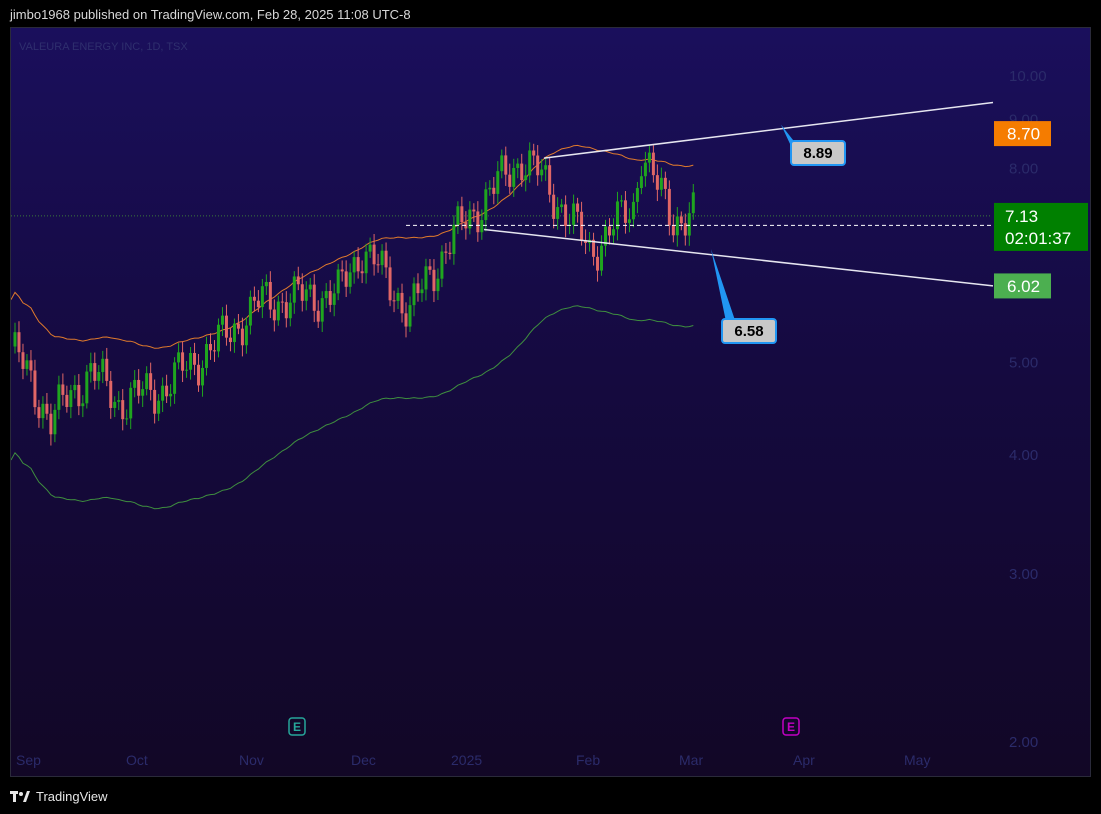 The width and height of the screenshot is (1101, 814). Describe the element at coordinates (1023, 168) in the screenshot. I see `y-tick-label: 8.00` at that location.